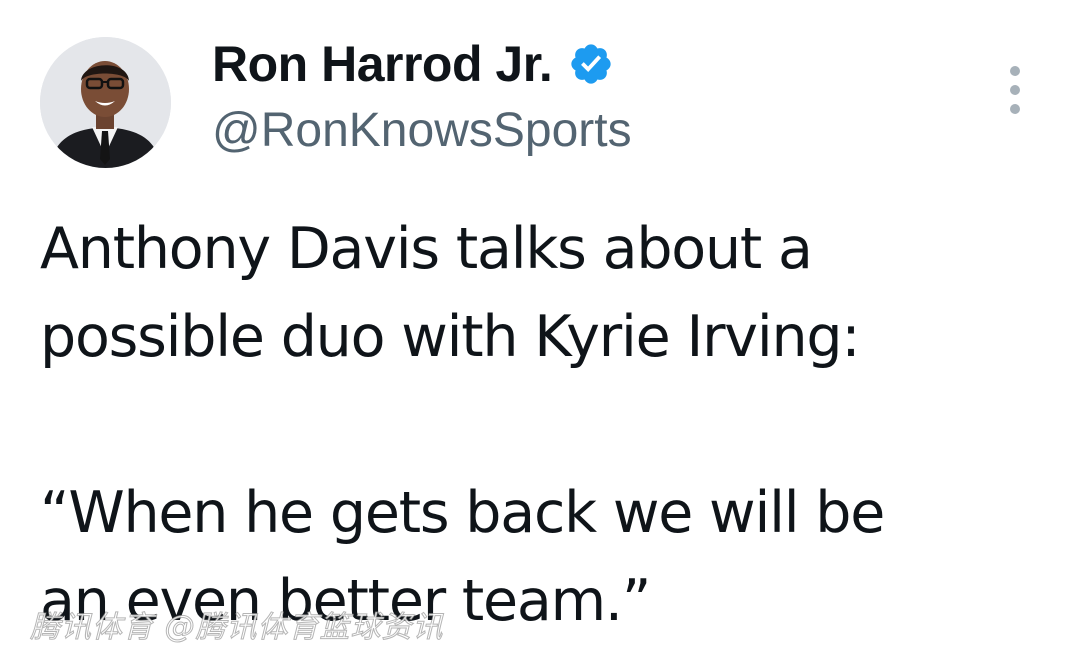 The width and height of the screenshot is (1080, 656). What do you see at coordinates (591, 64) in the screenshot?
I see `verified-badge-icon` at bounding box center [591, 64].